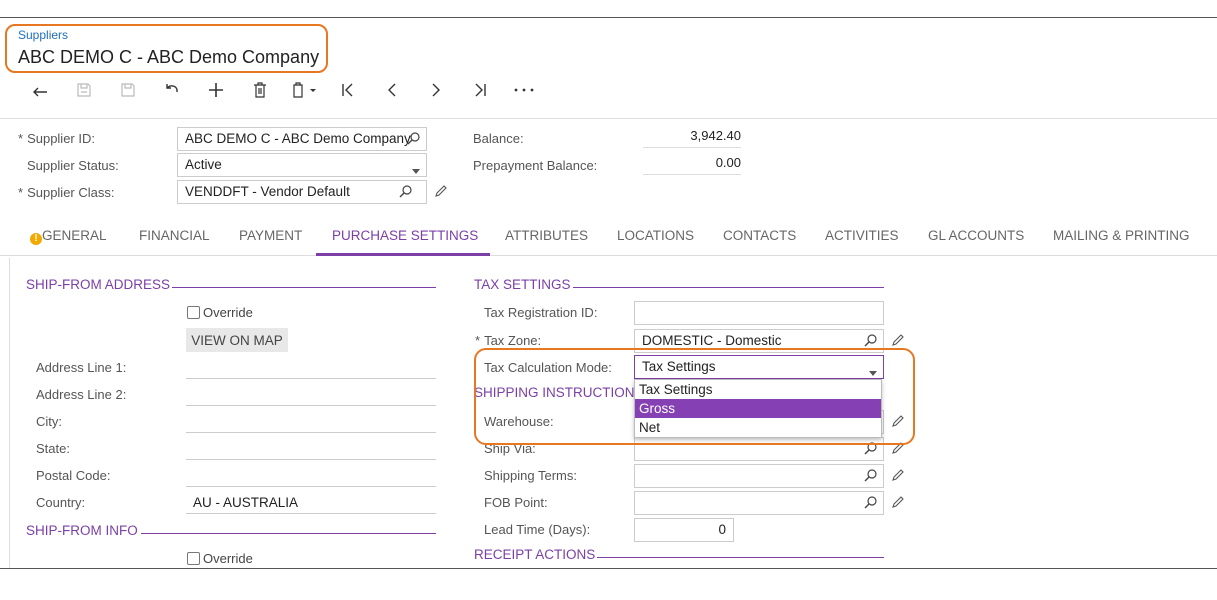  What do you see at coordinates (759, 503) in the screenshot?
I see `fob-point-field` at bounding box center [759, 503].